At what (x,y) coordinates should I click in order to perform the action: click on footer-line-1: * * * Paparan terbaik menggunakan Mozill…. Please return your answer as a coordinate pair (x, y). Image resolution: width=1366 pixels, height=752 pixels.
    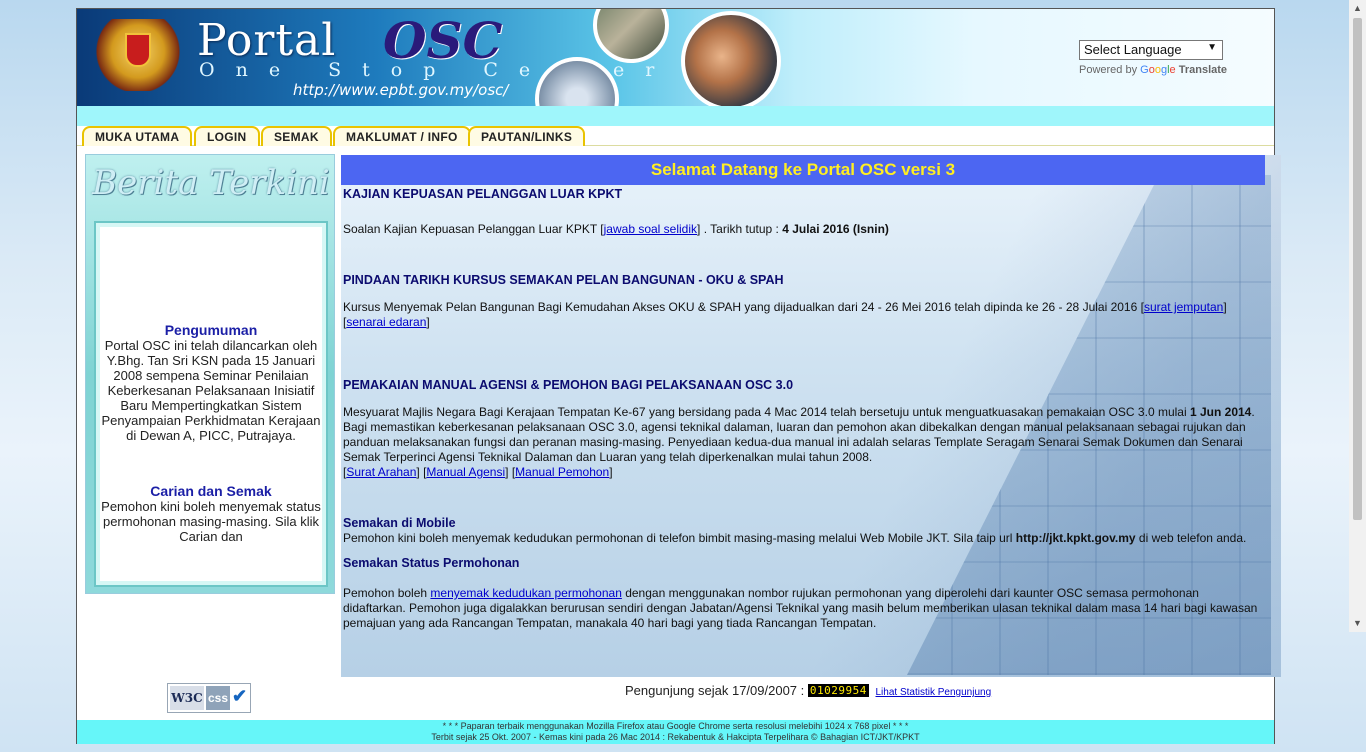
    Looking at the image, I should click on (675, 726).